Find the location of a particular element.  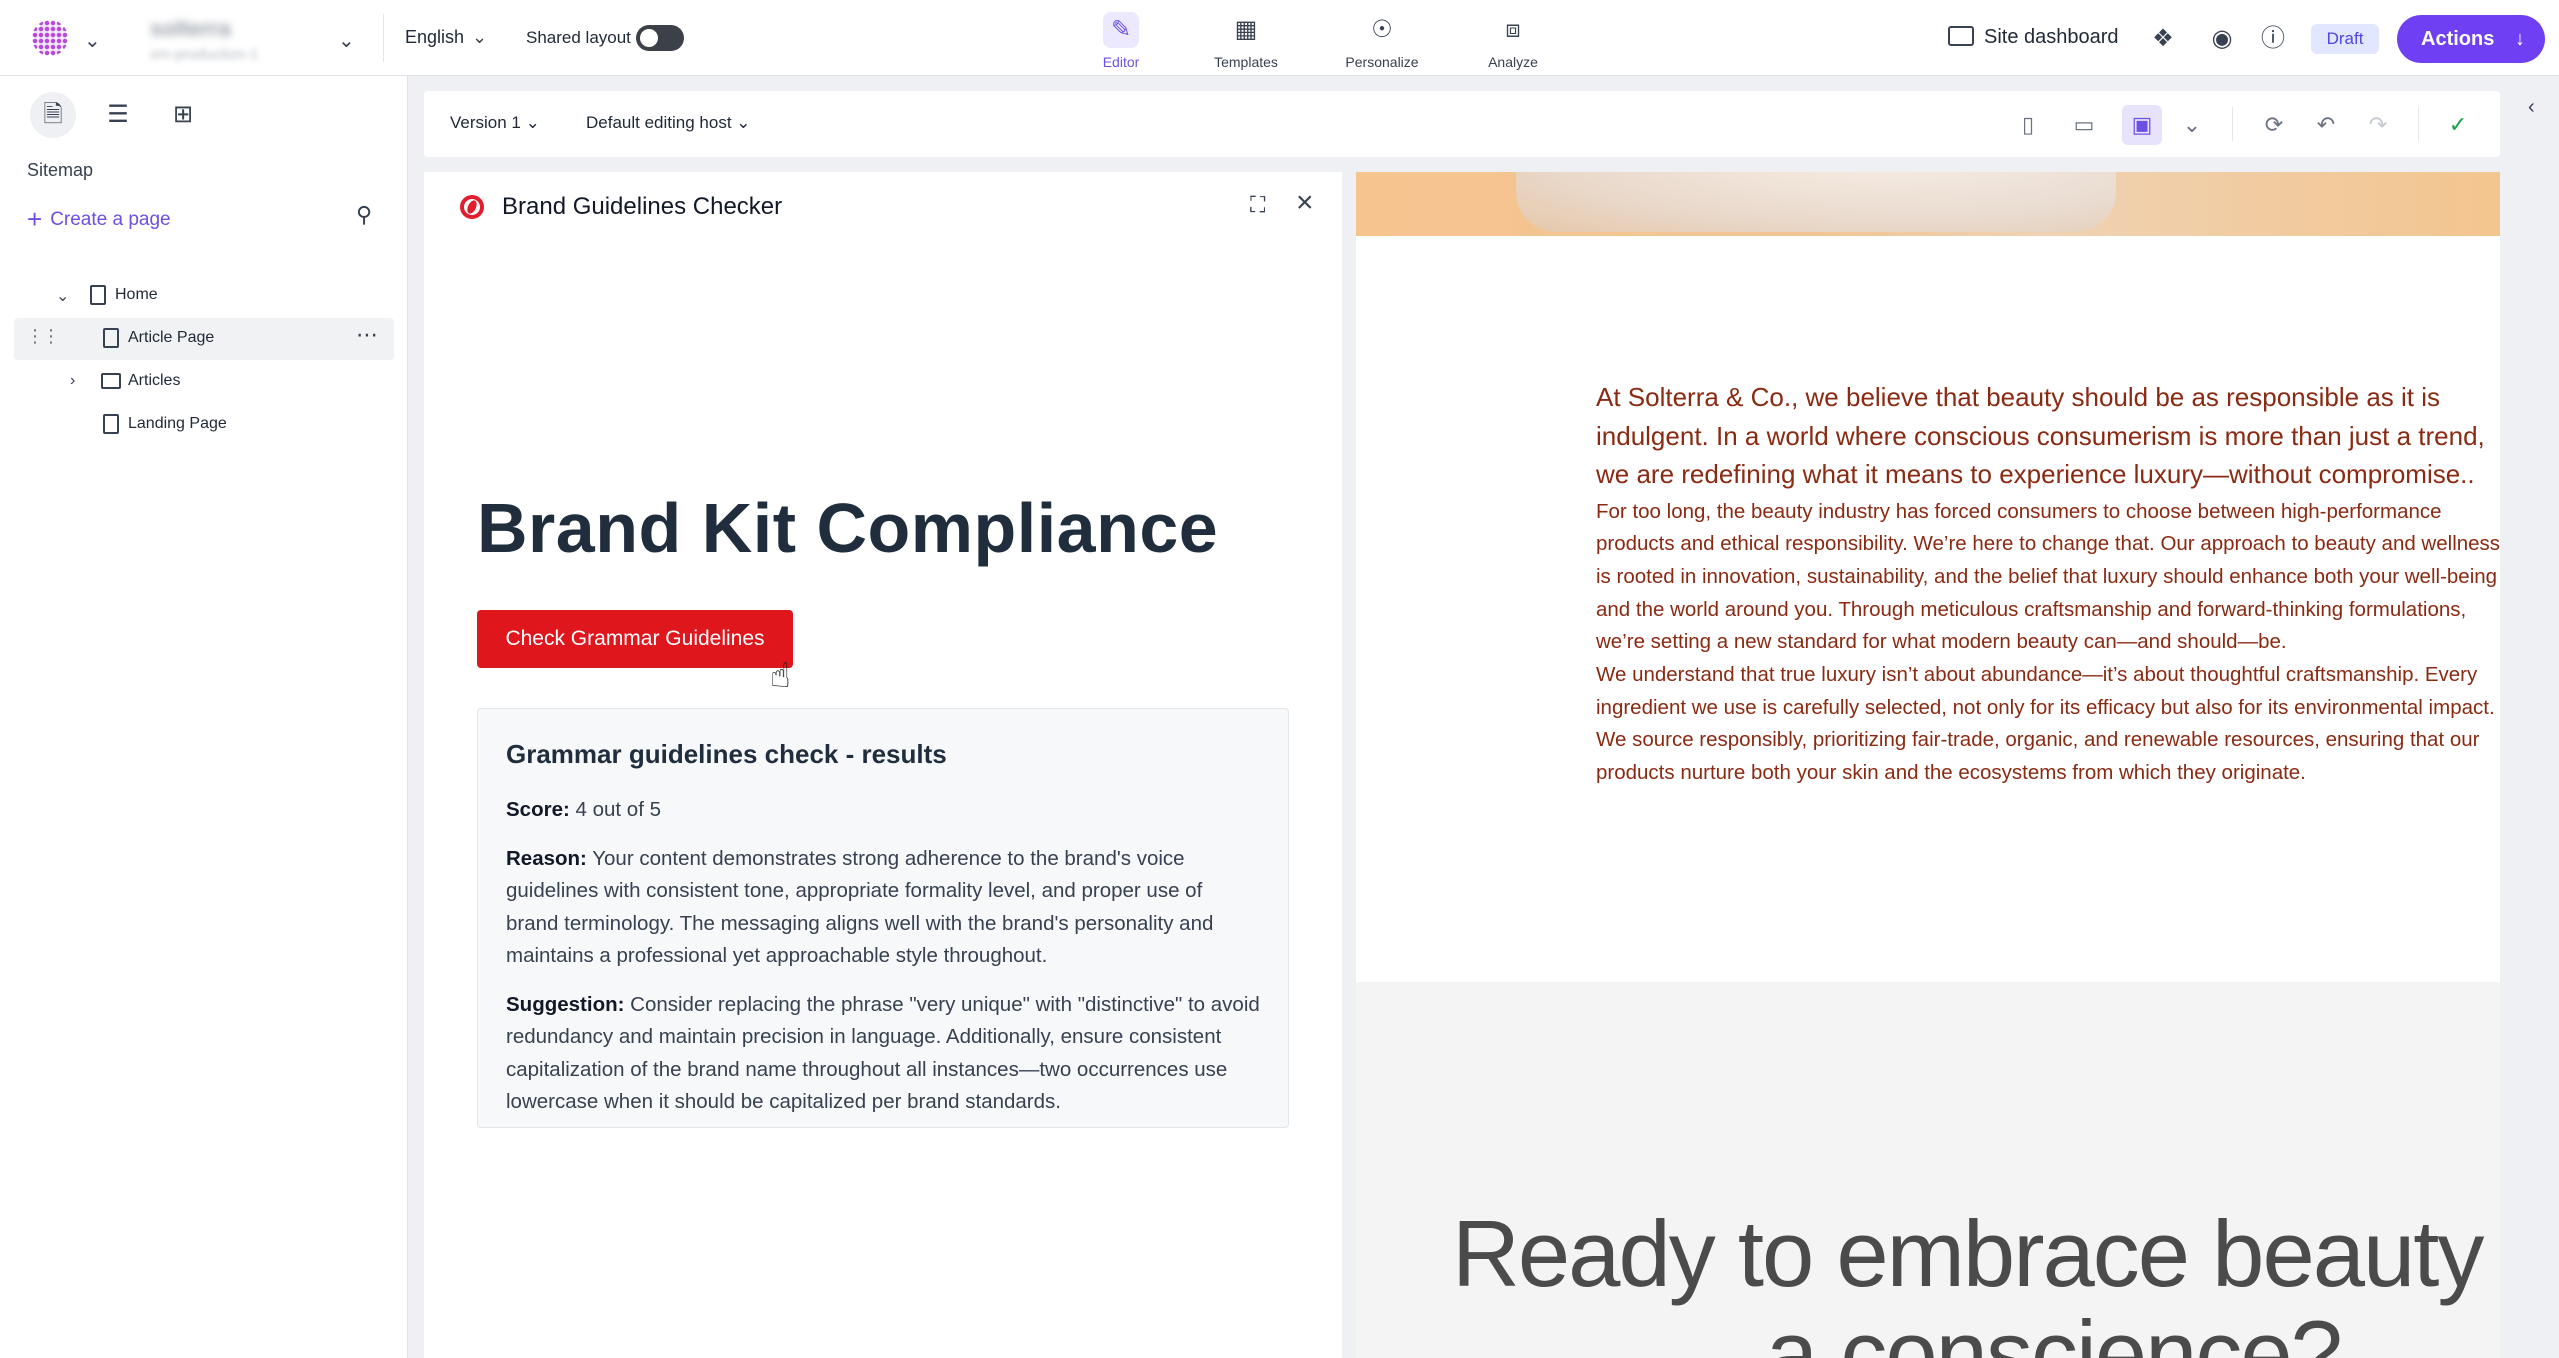

eye-icon: ◉ is located at coordinates (2222, 39).